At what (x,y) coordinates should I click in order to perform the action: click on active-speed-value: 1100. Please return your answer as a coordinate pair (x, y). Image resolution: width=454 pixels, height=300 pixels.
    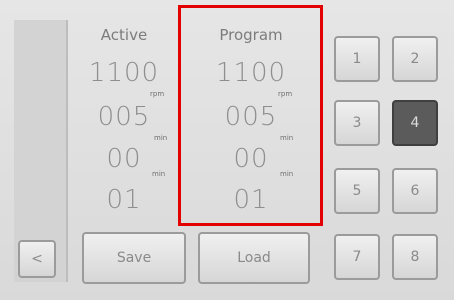
    Looking at the image, I should click on (124, 73).